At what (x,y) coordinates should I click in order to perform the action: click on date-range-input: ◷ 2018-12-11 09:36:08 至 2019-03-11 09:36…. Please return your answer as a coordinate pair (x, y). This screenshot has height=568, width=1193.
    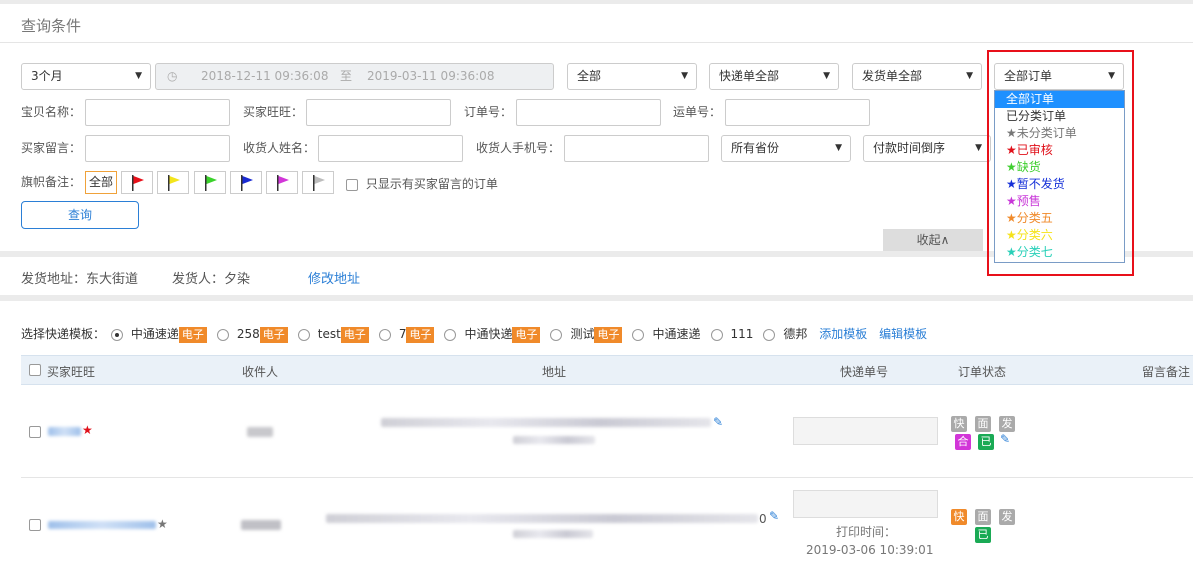
    Looking at the image, I should click on (354, 76).